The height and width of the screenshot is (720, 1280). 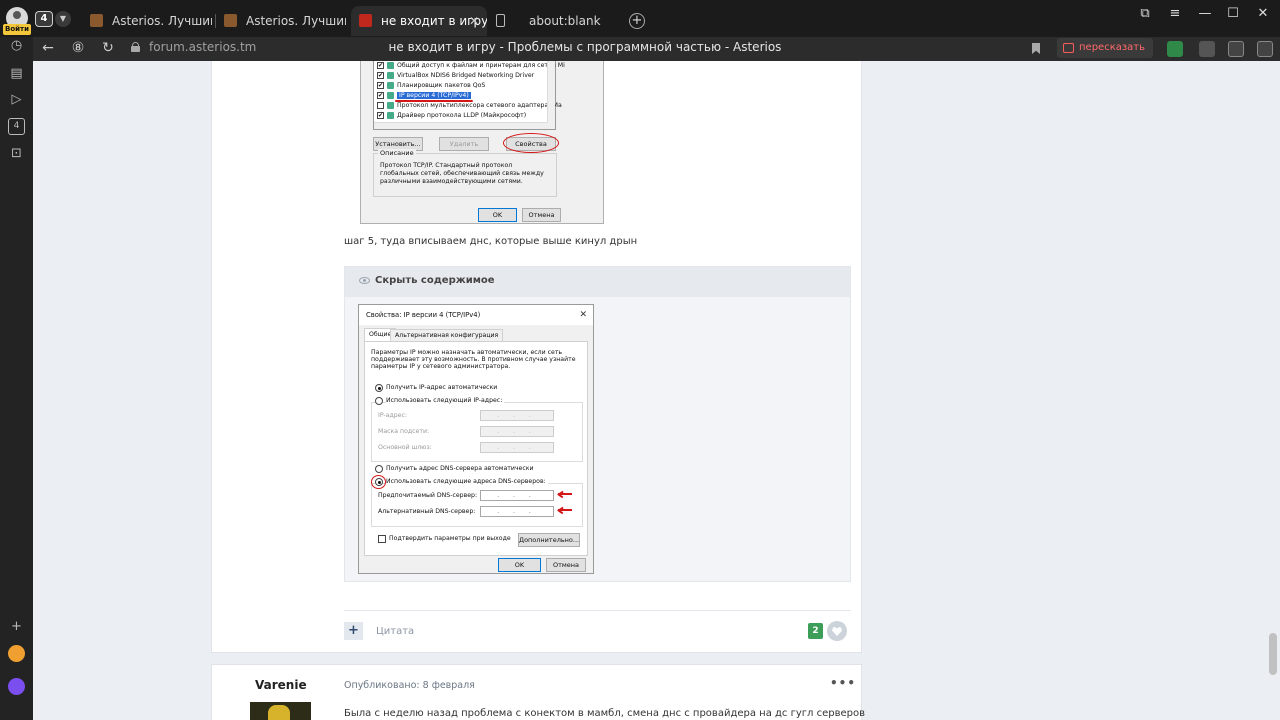 What do you see at coordinates (1112, 47) in the screenshot?
I see `retell-label: пересказать` at bounding box center [1112, 47].